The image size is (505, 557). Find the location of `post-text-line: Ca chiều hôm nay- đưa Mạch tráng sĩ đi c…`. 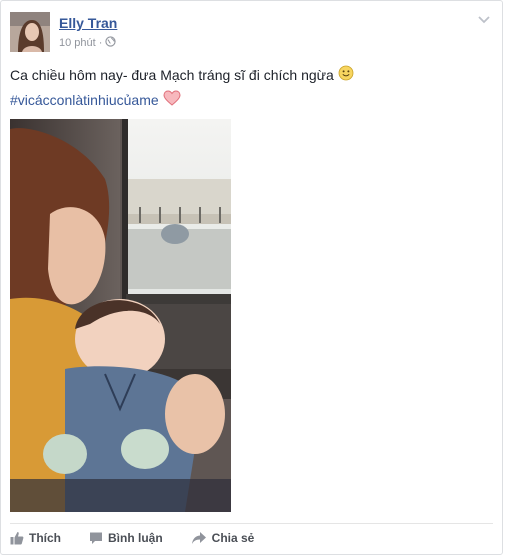

post-text-line: Ca chiều hôm nay- đưa Mạch tráng sĩ đi c… is located at coordinates (172, 74).